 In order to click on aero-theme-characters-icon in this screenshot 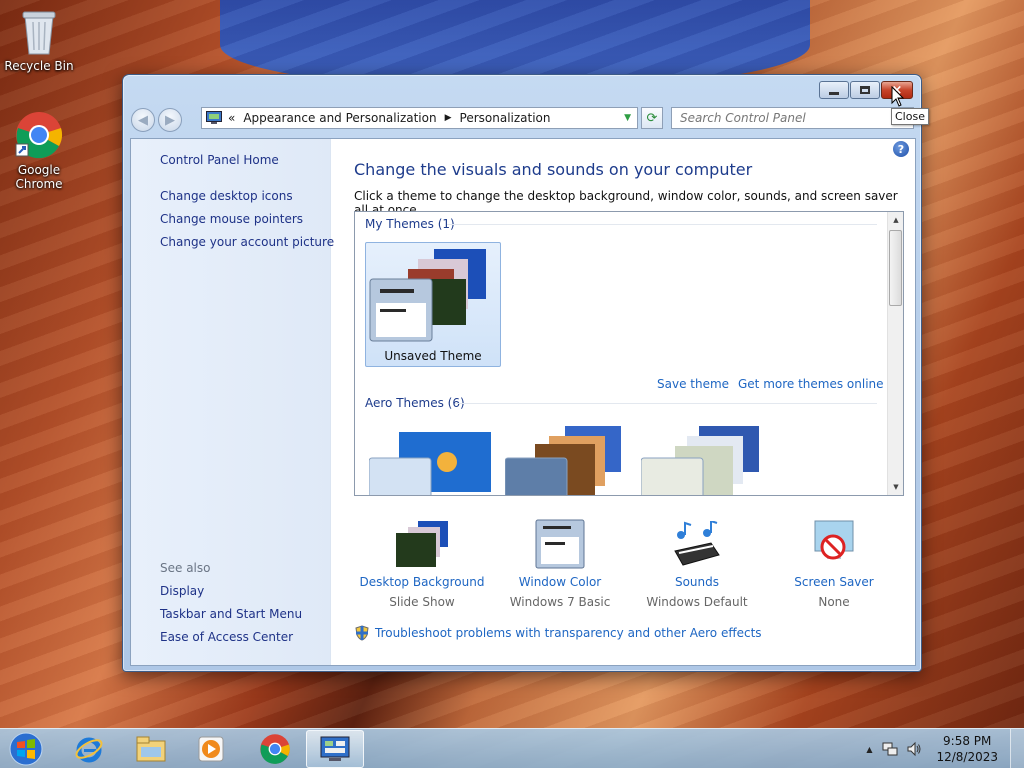, I will do `click(706, 459)`.